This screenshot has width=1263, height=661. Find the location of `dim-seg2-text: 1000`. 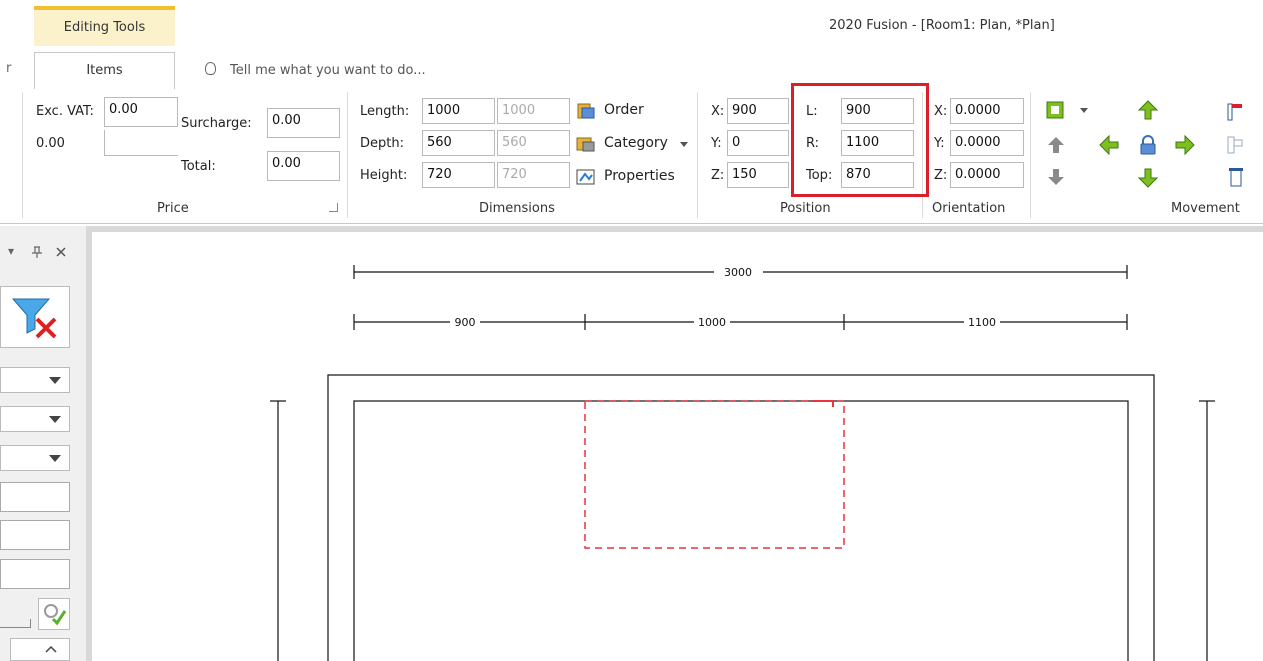

dim-seg2-text: 1000 is located at coordinates (712, 322).